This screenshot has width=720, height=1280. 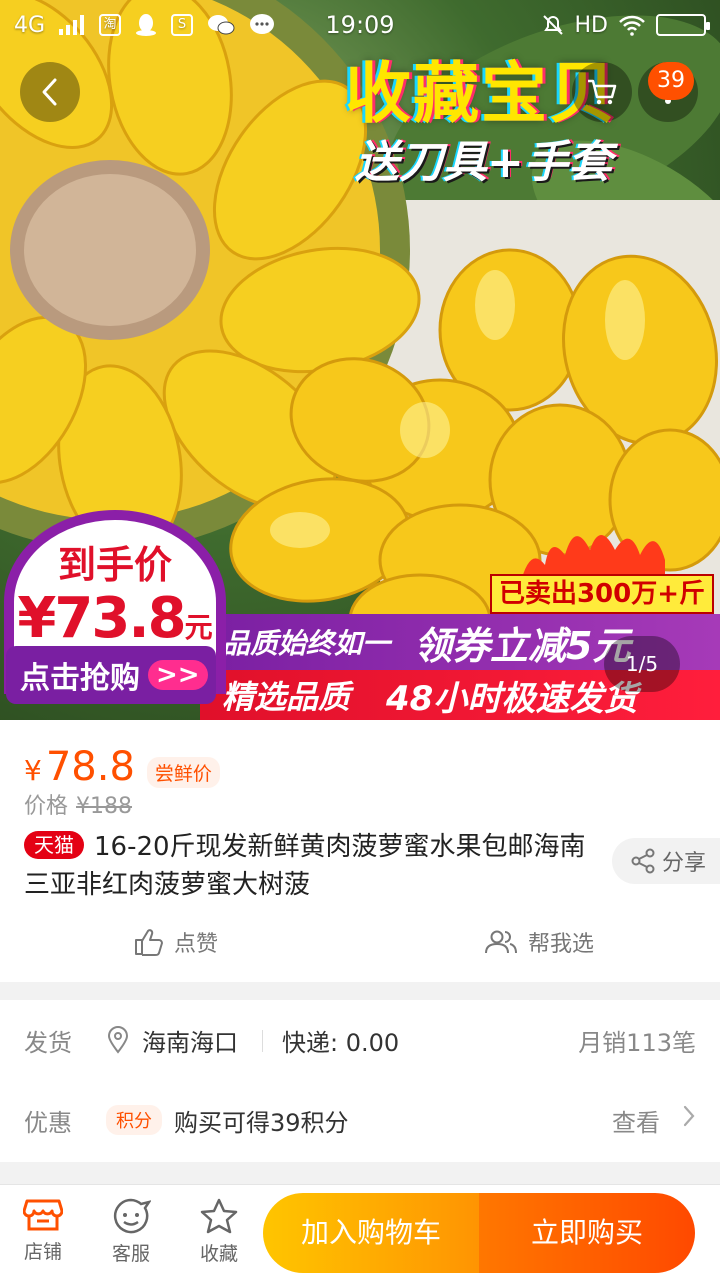 What do you see at coordinates (587, 1233) in the screenshot?
I see `buy-now-button: 立即购买` at bounding box center [587, 1233].